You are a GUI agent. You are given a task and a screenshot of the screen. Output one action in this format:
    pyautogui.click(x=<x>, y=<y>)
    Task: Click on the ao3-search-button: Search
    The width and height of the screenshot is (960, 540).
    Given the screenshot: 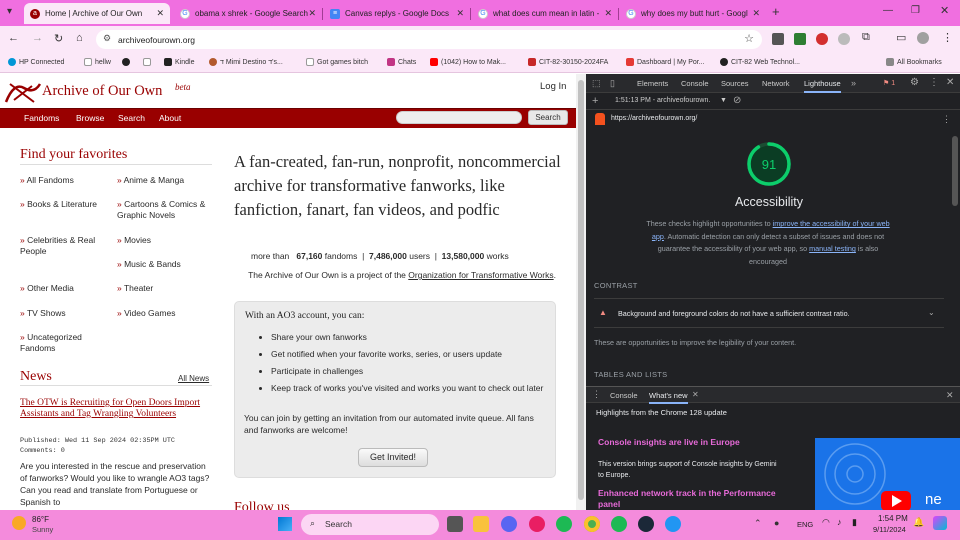 What is the action you would take?
    pyautogui.click(x=548, y=117)
    